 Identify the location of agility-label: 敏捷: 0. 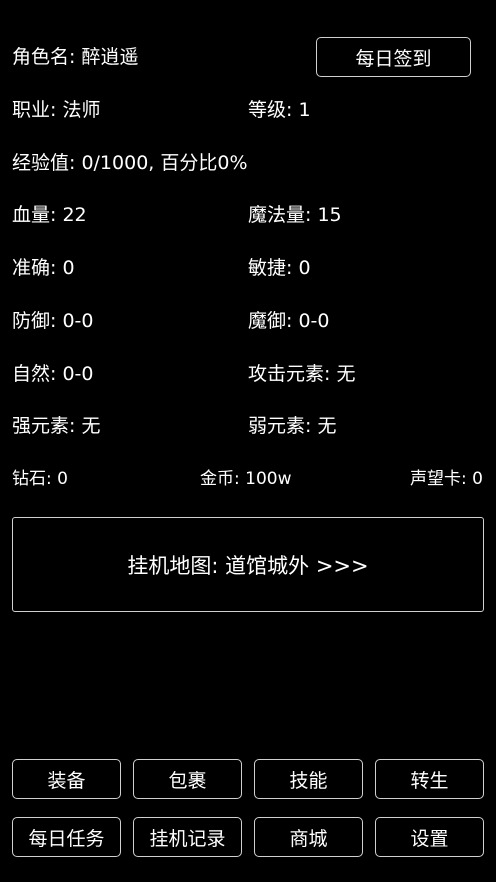
(279, 268).